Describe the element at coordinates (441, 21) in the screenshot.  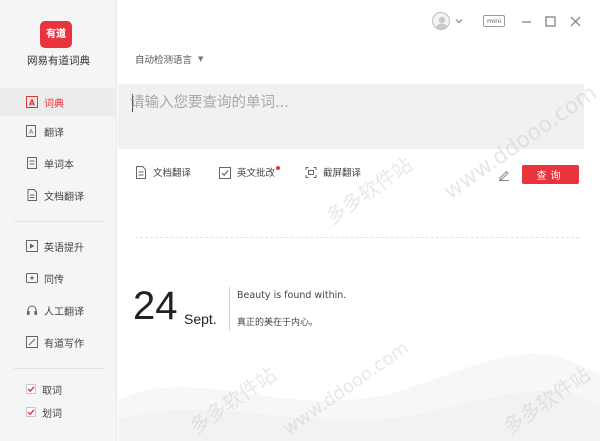
I see `avatar` at that location.